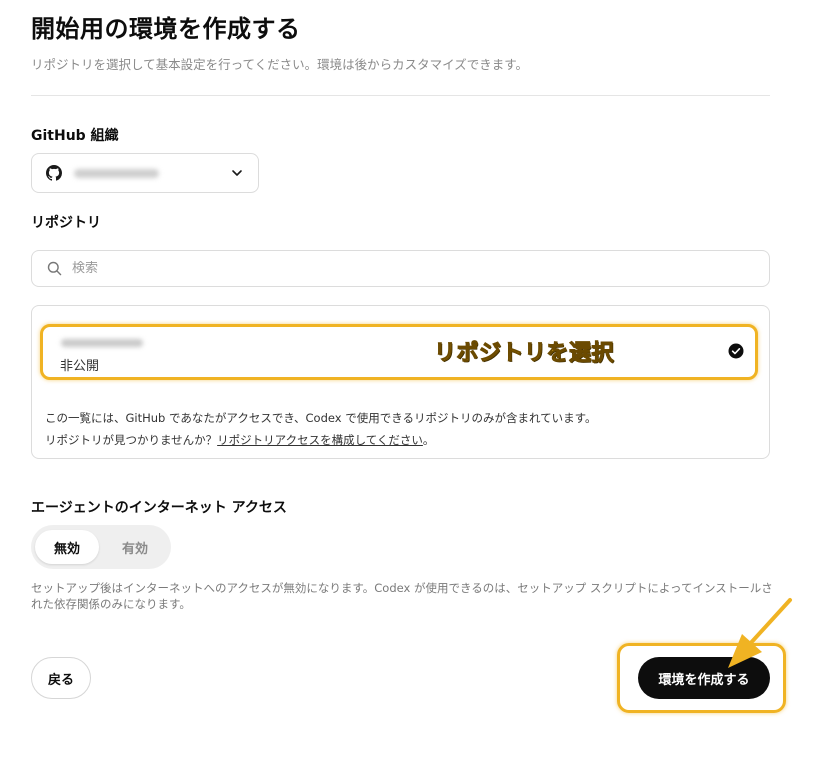 This screenshot has height=761, width=835. I want to click on configure-repo-access-link: リポジトリアクセスを構成してください, so click(320, 440).